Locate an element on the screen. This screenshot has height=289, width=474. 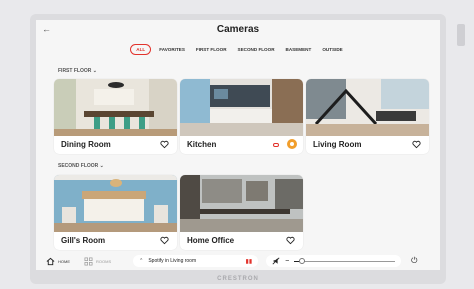
filter-favorites: FAVORITES is located at coordinates (172, 49).